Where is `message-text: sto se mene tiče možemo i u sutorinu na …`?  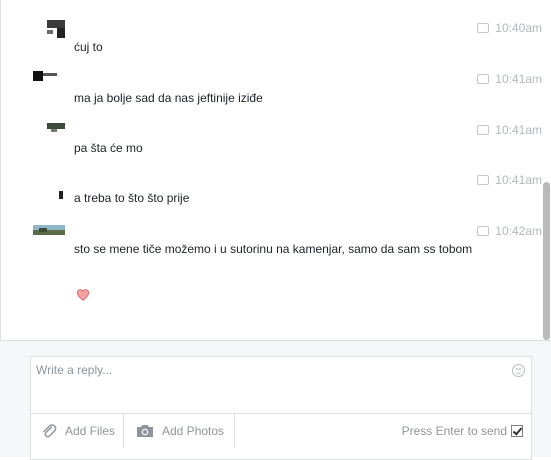 message-text: sto se mene tiče možemo i u sutorinu na … is located at coordinates (273, 249).